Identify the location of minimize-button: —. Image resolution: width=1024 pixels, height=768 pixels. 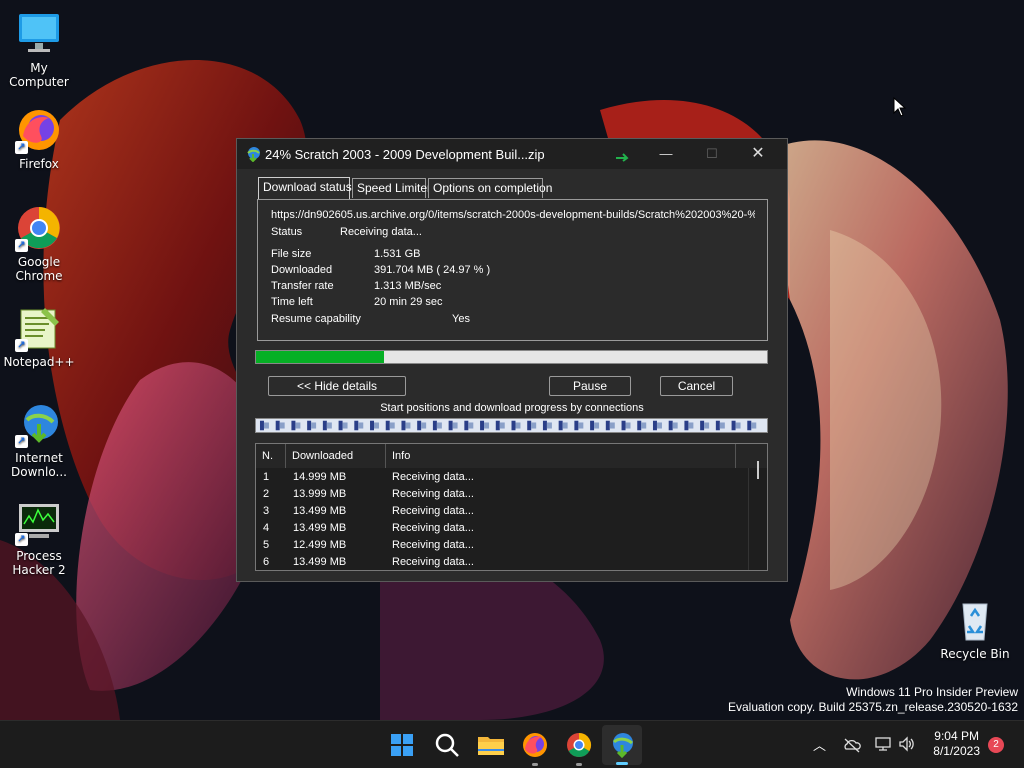
(666, 154).